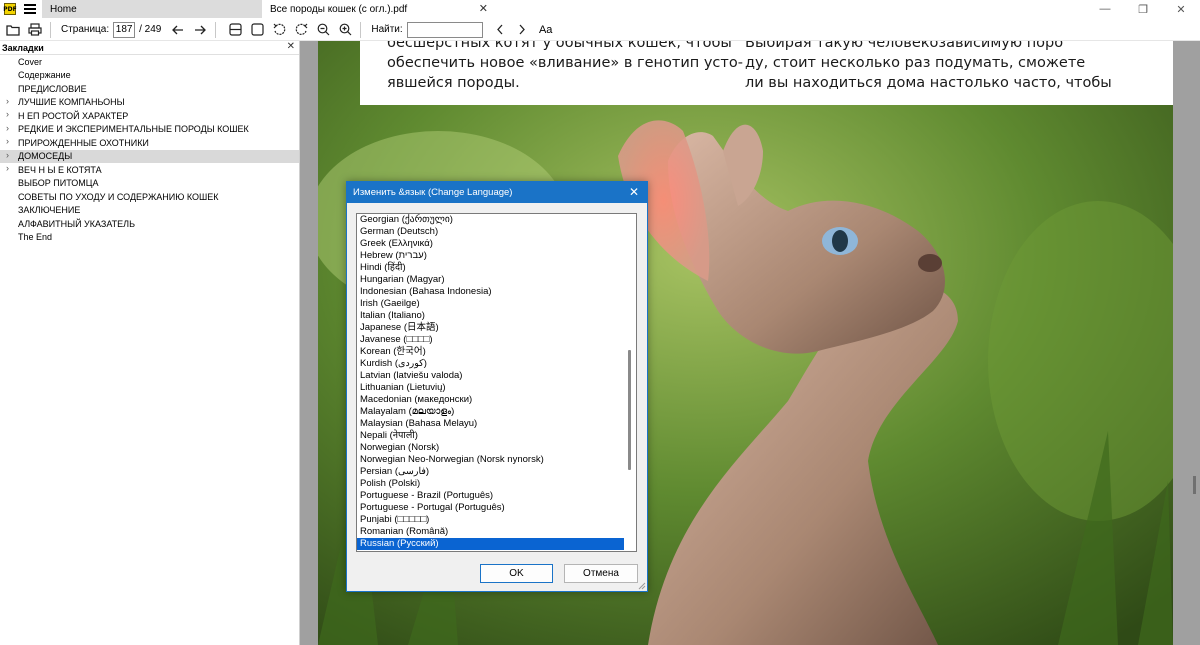  I want to click on bookmarks-close-icon: ✕, so click(291, 46).